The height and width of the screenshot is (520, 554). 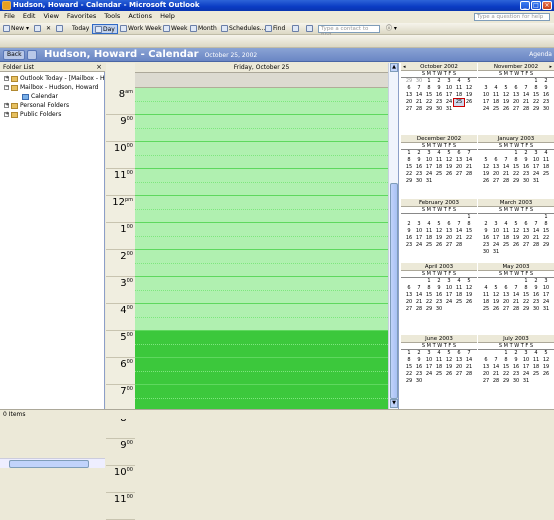 What do you see at coordinates (16, 29) in the screenshot?
I see `new-button: New ▾` at bounding box center [16, 29].